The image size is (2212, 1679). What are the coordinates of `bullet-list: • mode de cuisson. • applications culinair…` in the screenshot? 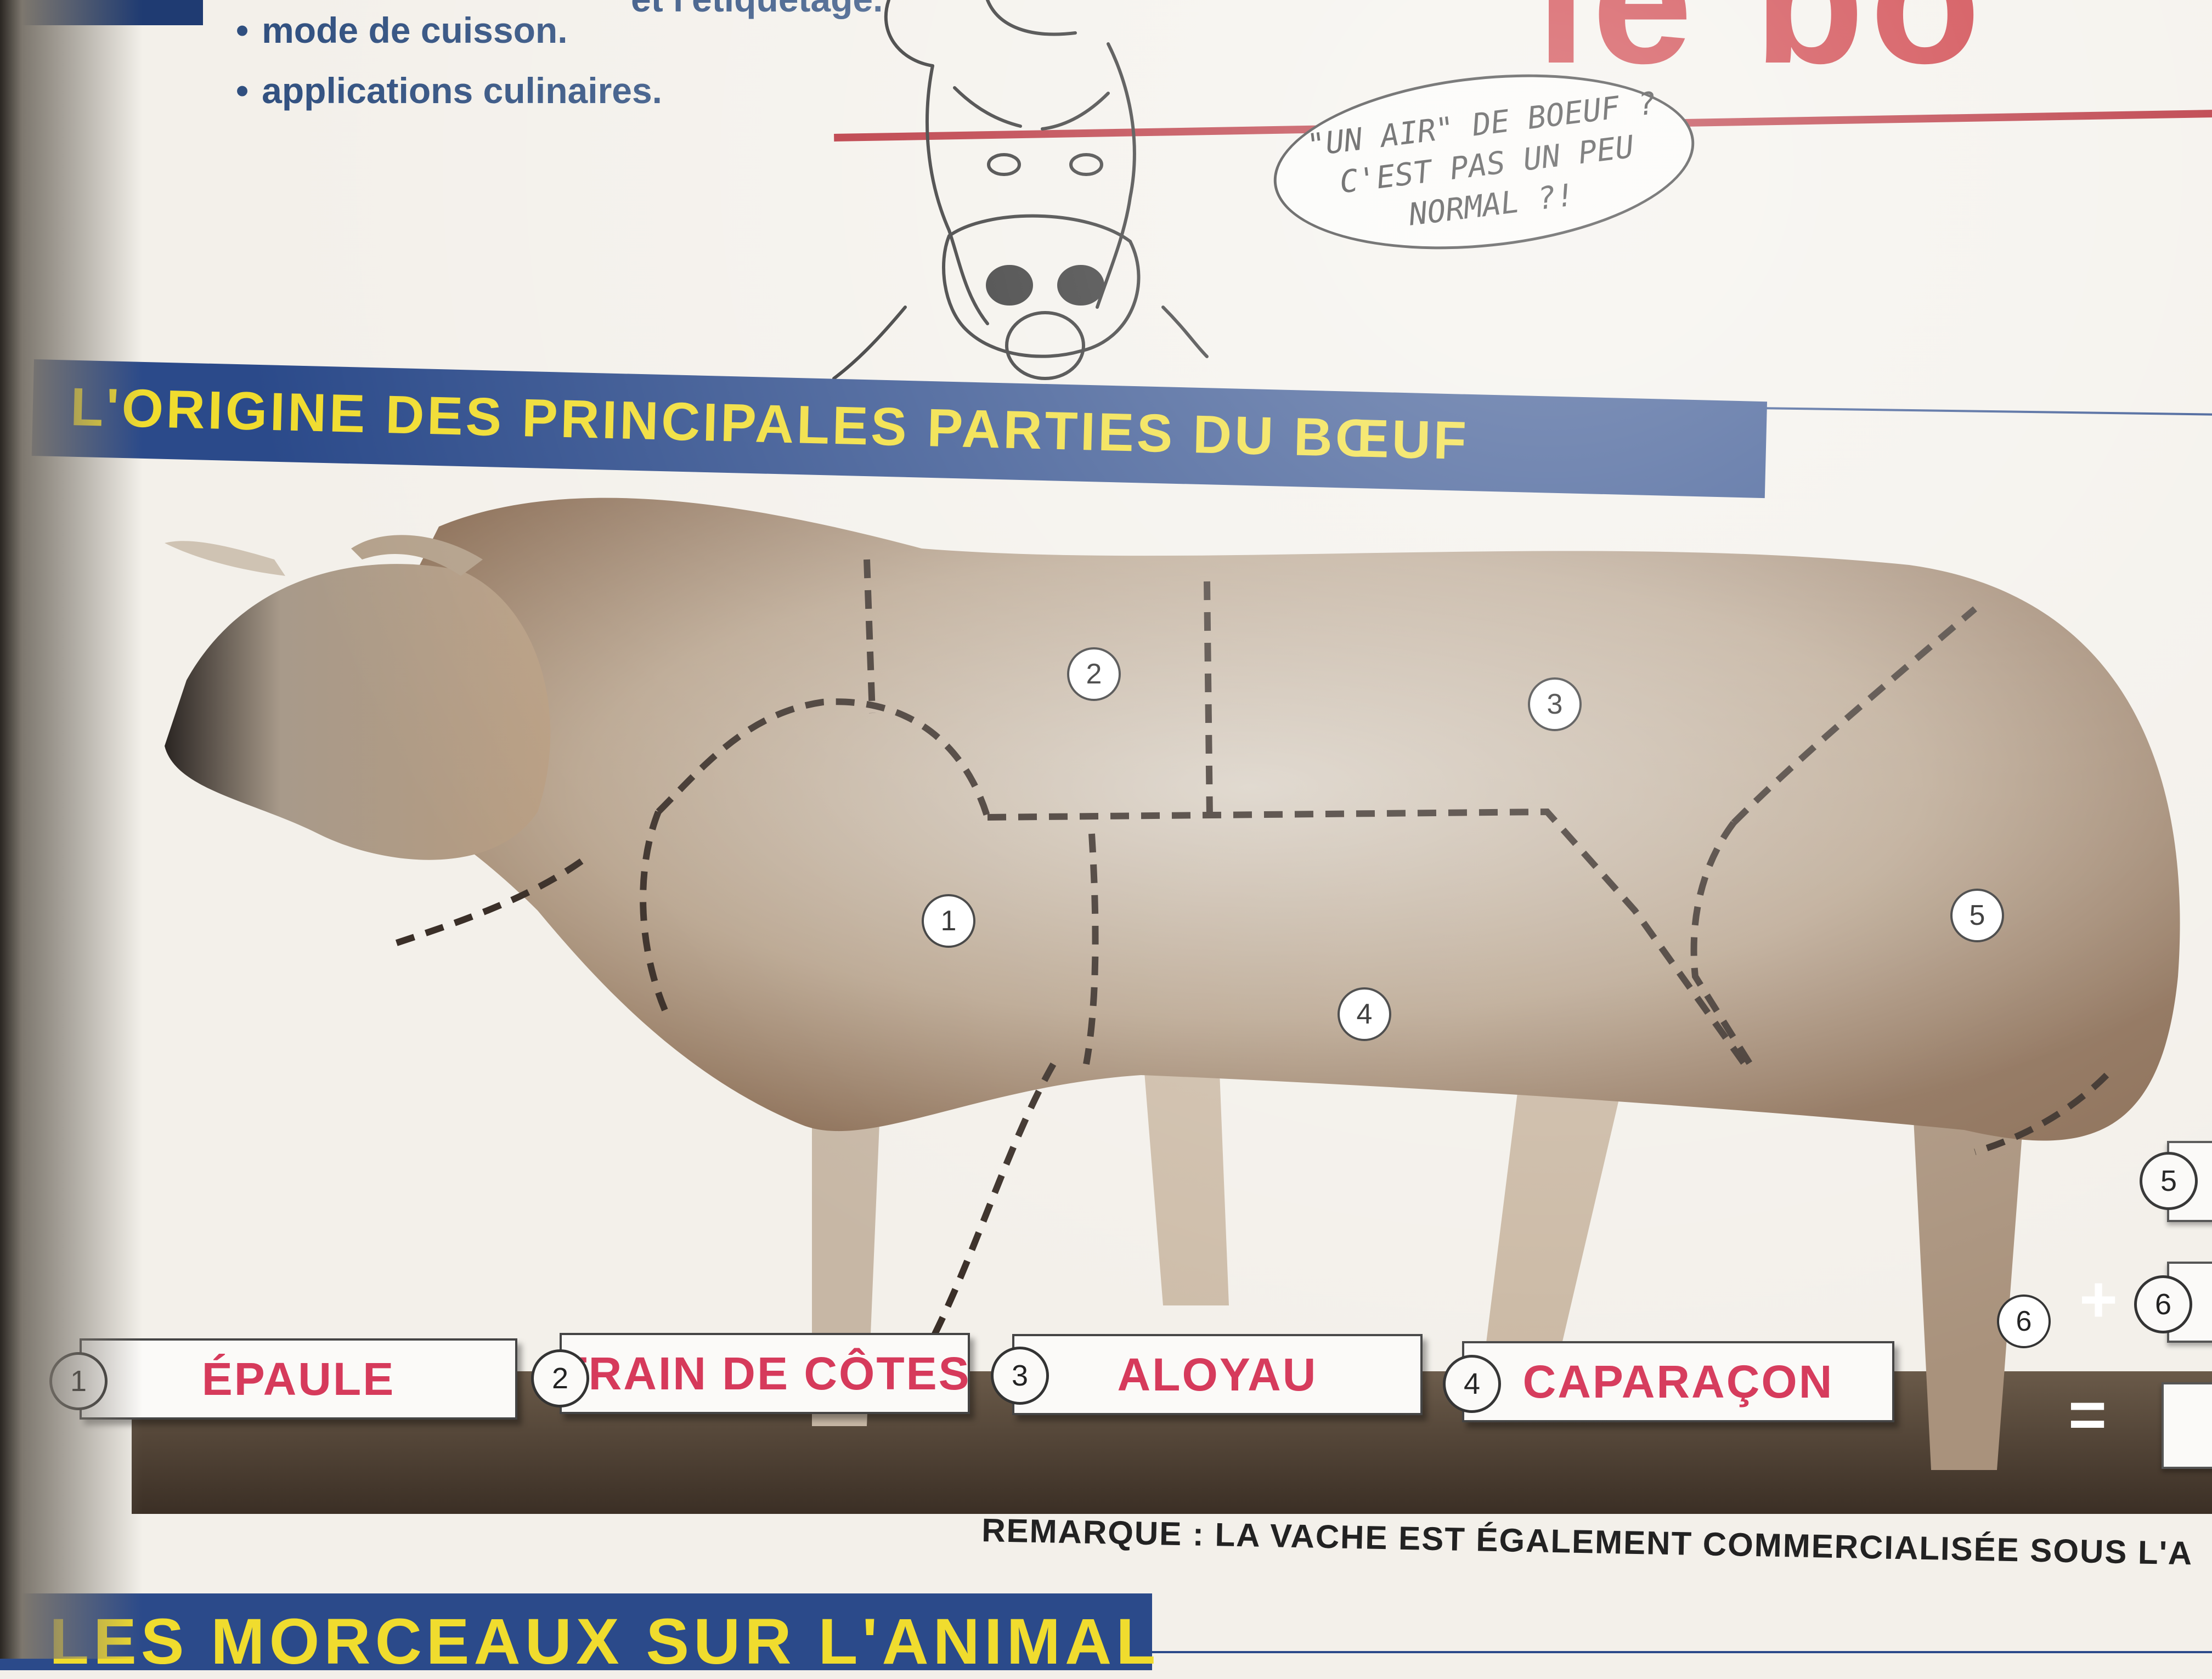 It's located at (449, 61).